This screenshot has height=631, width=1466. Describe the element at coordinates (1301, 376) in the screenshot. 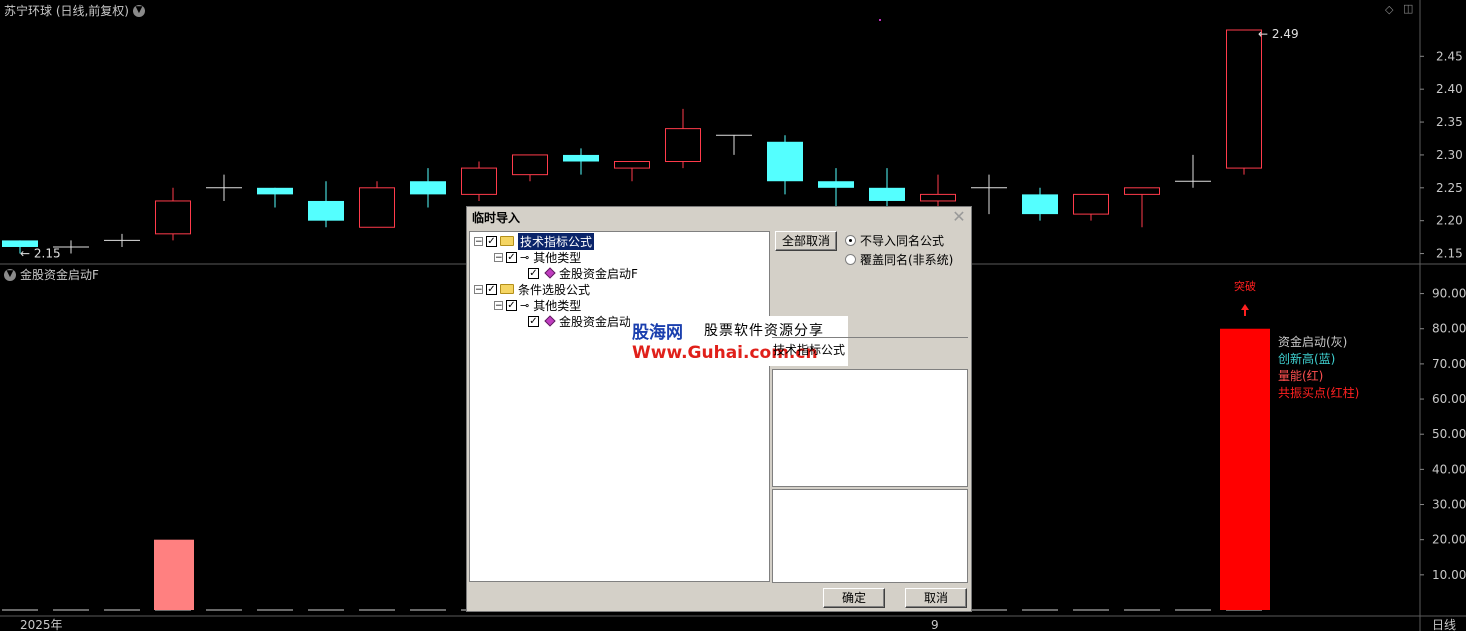

I see `legend-item: 量能(红)` at that location.